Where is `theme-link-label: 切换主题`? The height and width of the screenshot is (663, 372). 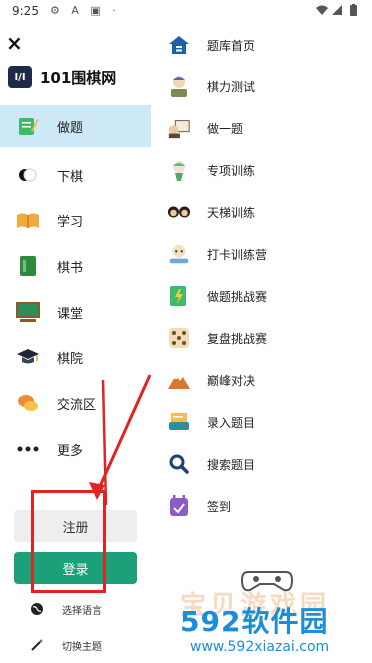
theme-link-label: 切换主题 is located at coordinates (82, 647).